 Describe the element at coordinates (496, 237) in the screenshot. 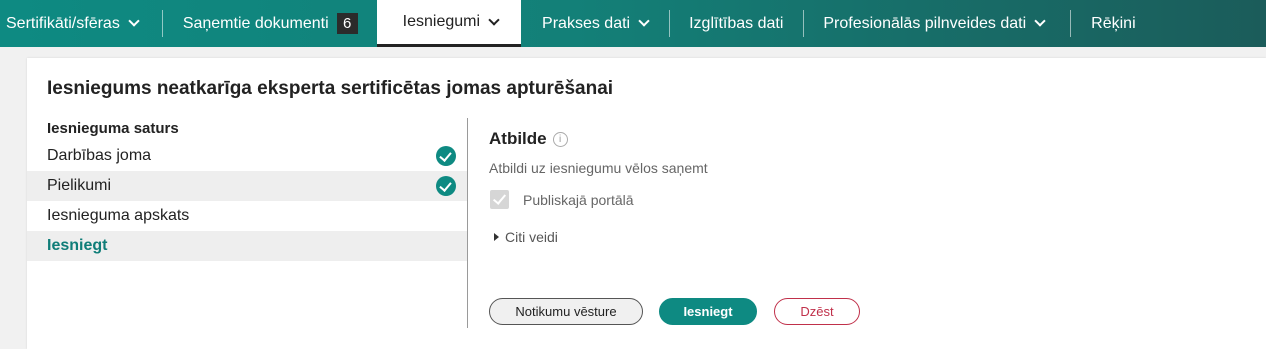

I see `caret-right-icon` at that location.